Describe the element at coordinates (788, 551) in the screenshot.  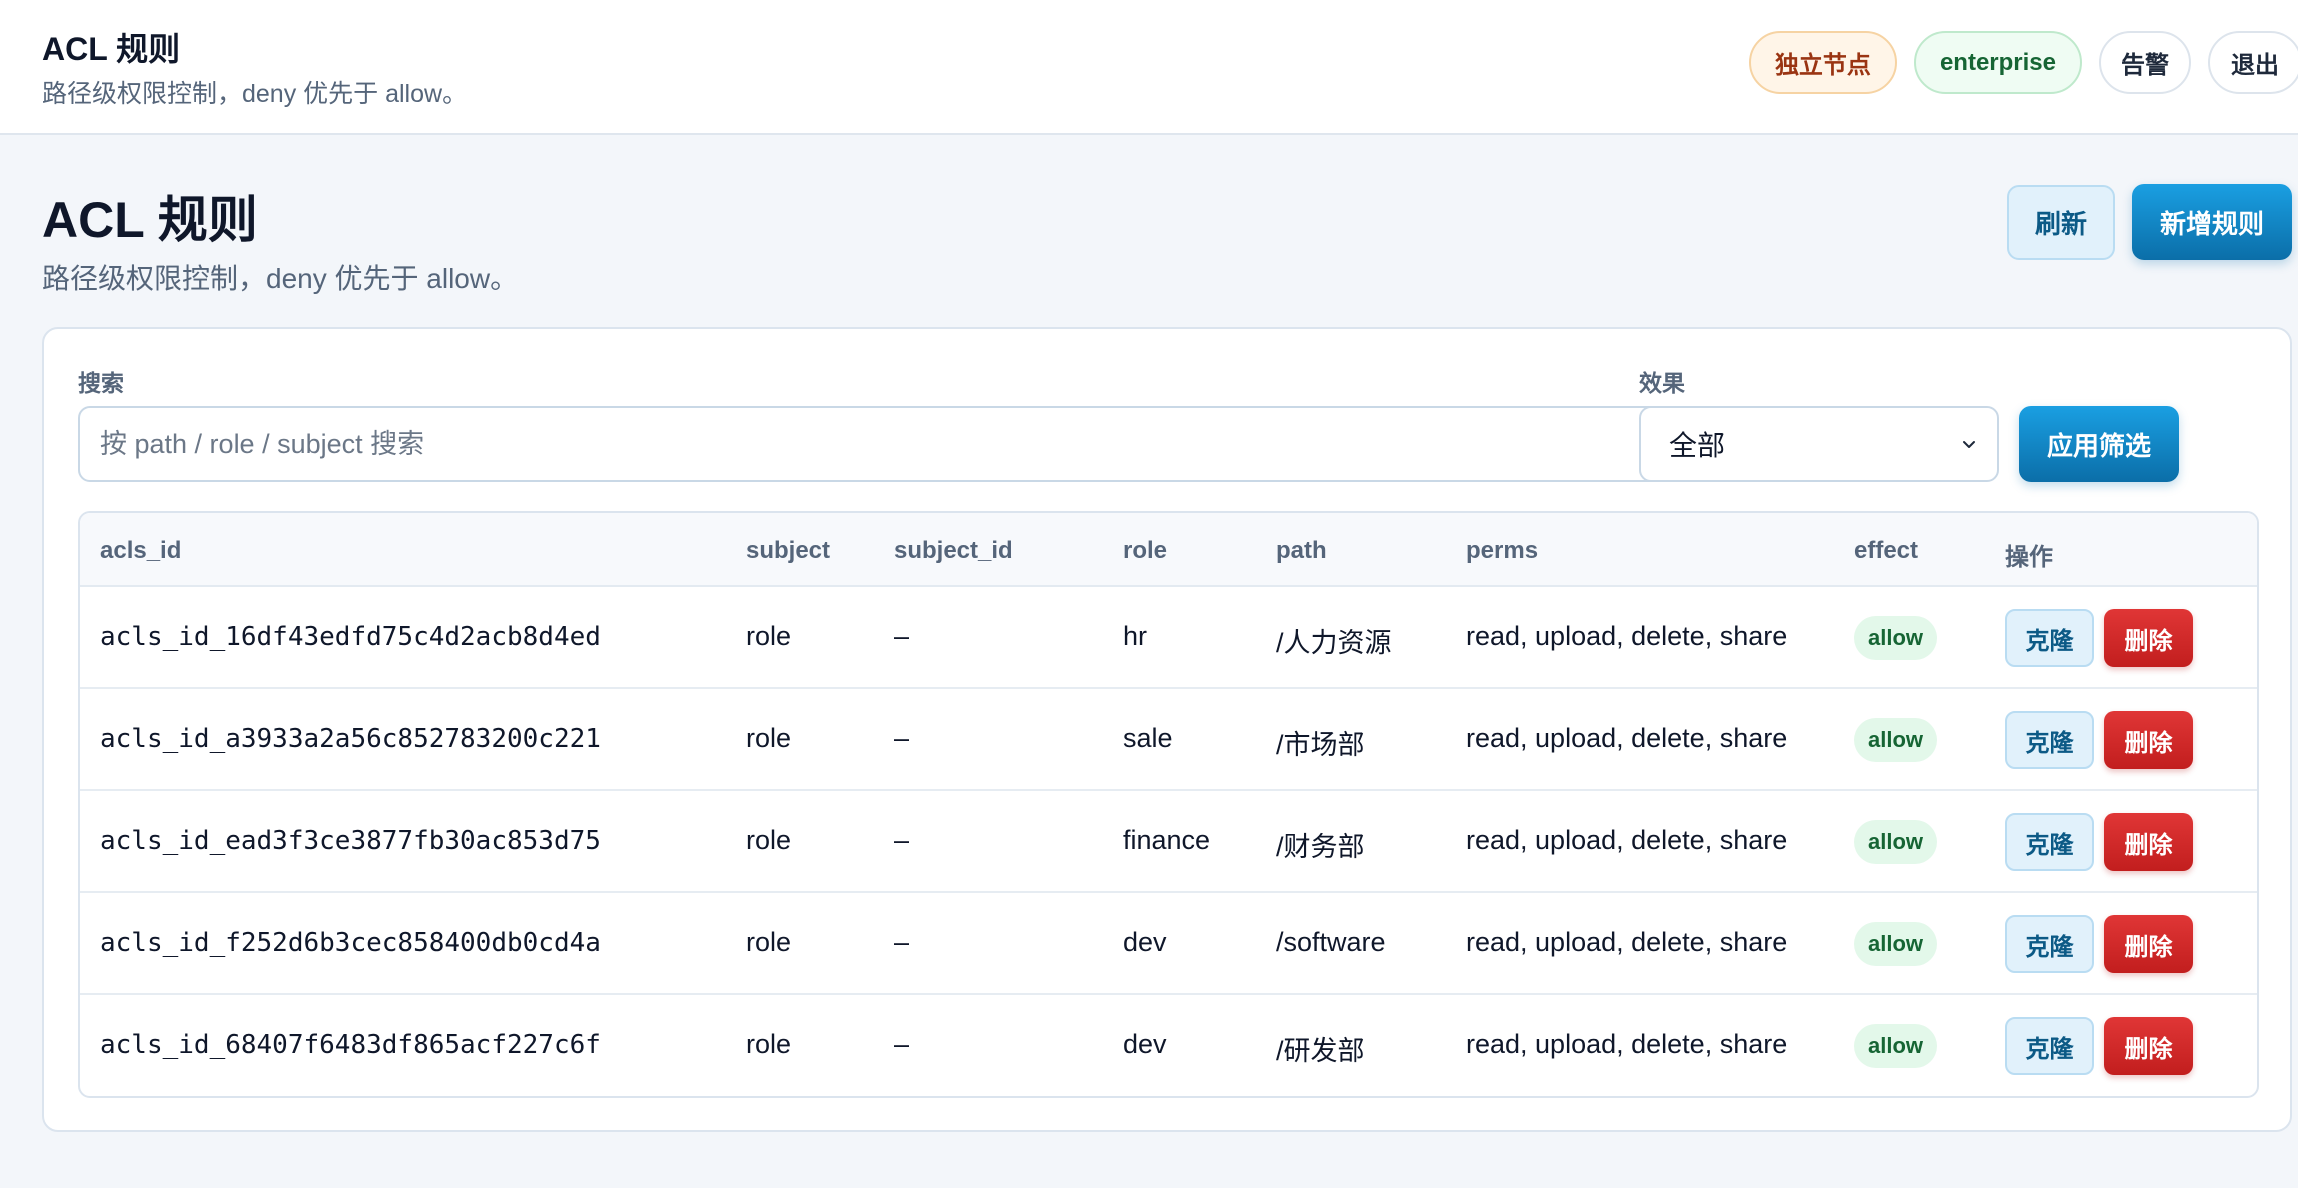
I see `column-header-subject: subject` at that location.